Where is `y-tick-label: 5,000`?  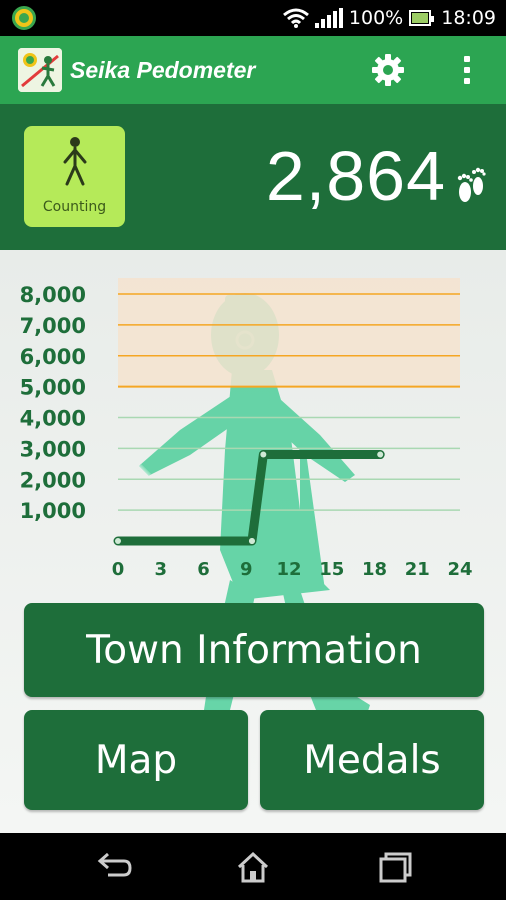
y-tick-label: 5,000 is located at coordinates (53, 388).